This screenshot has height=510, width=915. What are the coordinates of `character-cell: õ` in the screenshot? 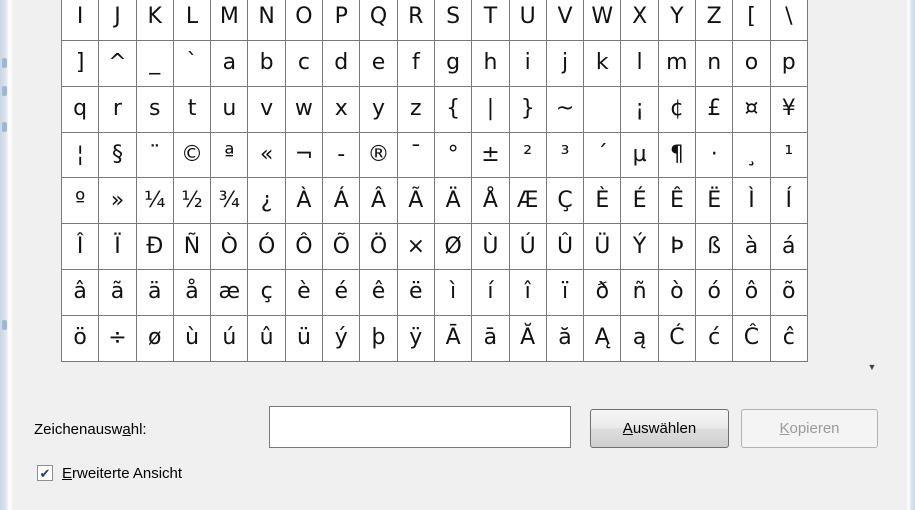 It's located at (789, 293).